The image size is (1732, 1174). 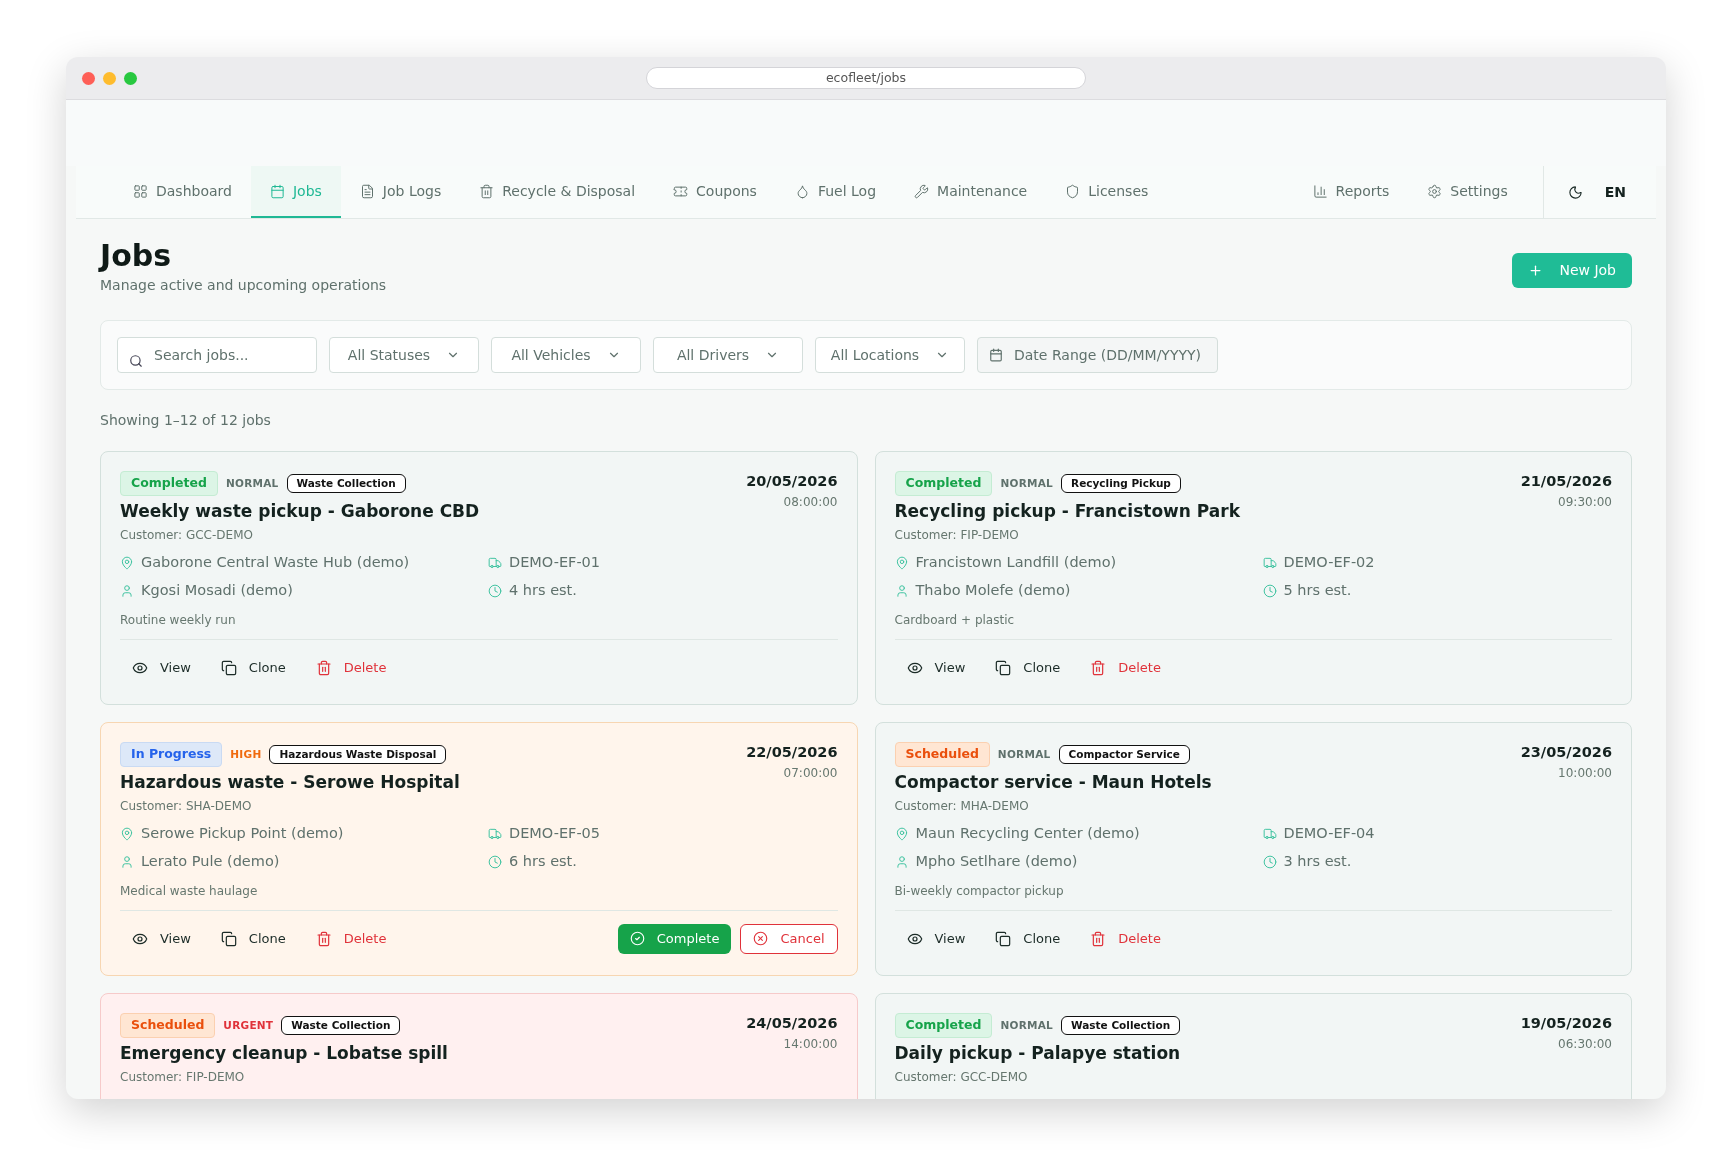 I want to click on status-badge: In Progress, so click(x=171, y=754).